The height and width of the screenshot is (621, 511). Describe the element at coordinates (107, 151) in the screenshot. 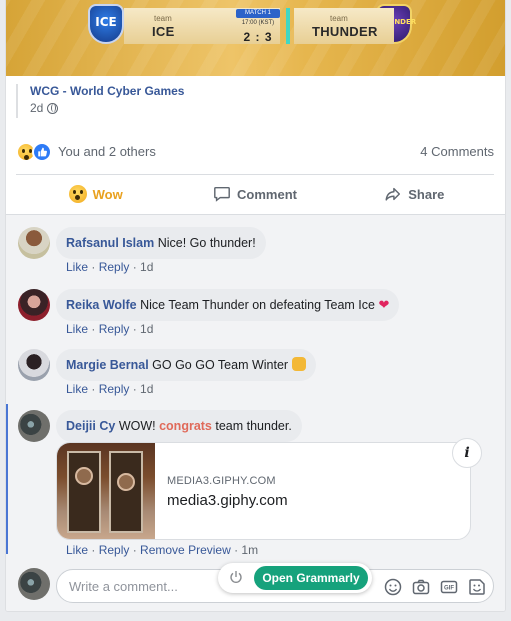

I see `reactions-text: You and 2 others` at that location.